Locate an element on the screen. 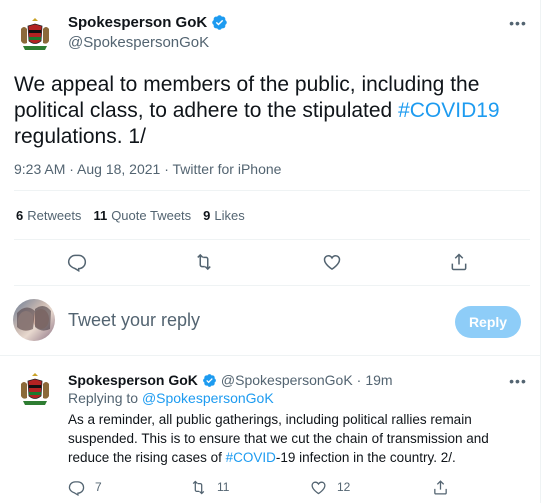  likes-count: 9 is located at coordinates (207, 215).